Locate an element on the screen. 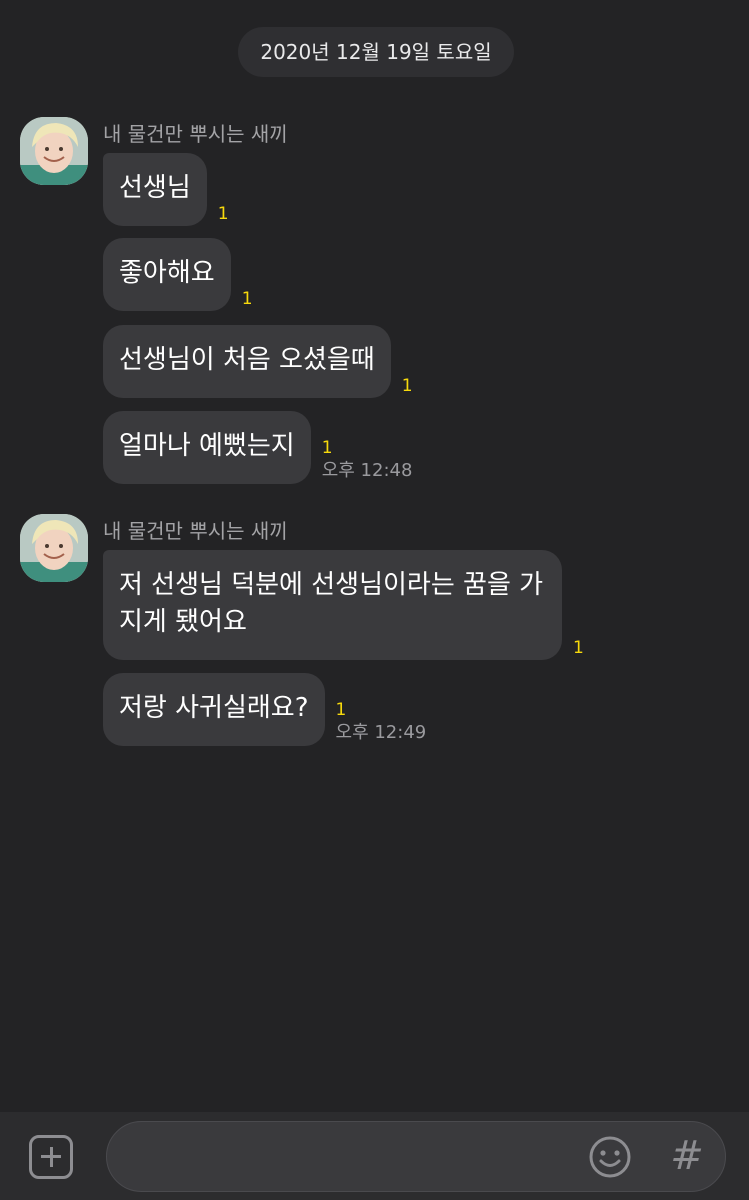 Image resolution: width=749 pixels, height=1200 pixels. message-input is located at coordinates (416, 1156).